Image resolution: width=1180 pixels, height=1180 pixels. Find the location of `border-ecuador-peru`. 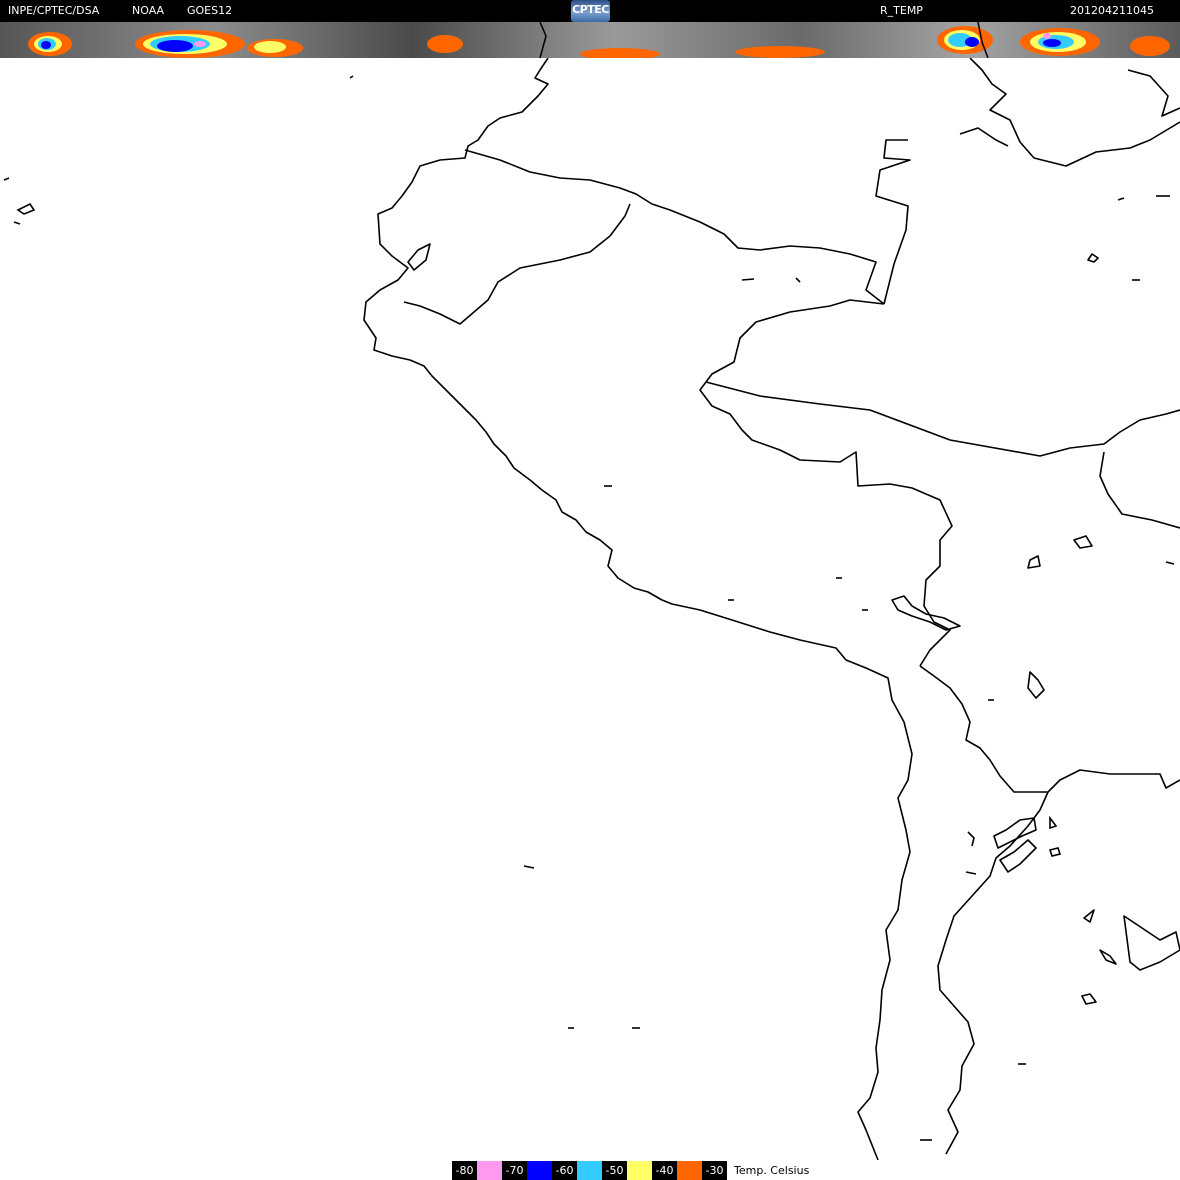

border-ecuador-peru is located at coordinates (517, 264).